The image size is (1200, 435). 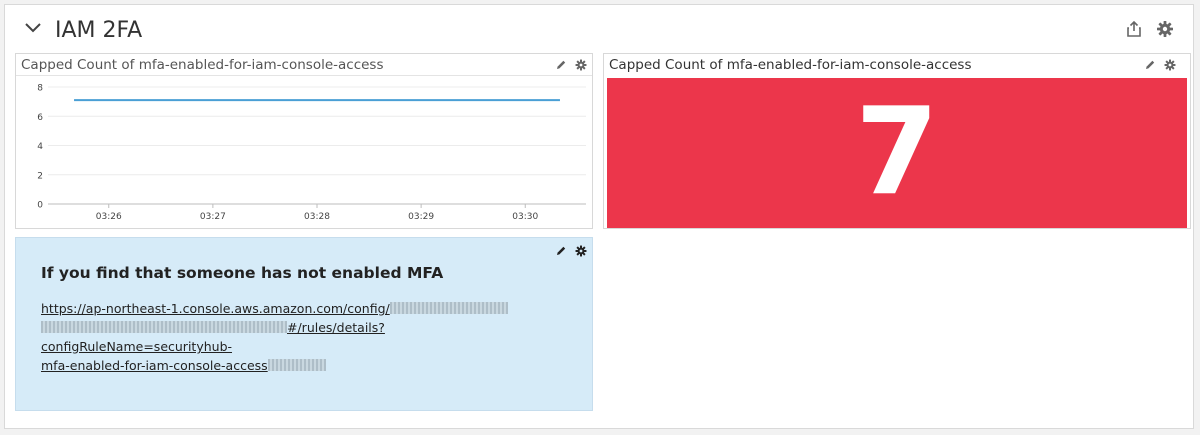 What do you see at coordinates (109, 217) in the screenshot?
I see `x-tick-label: 03:26` at bounding box center [109, 217].